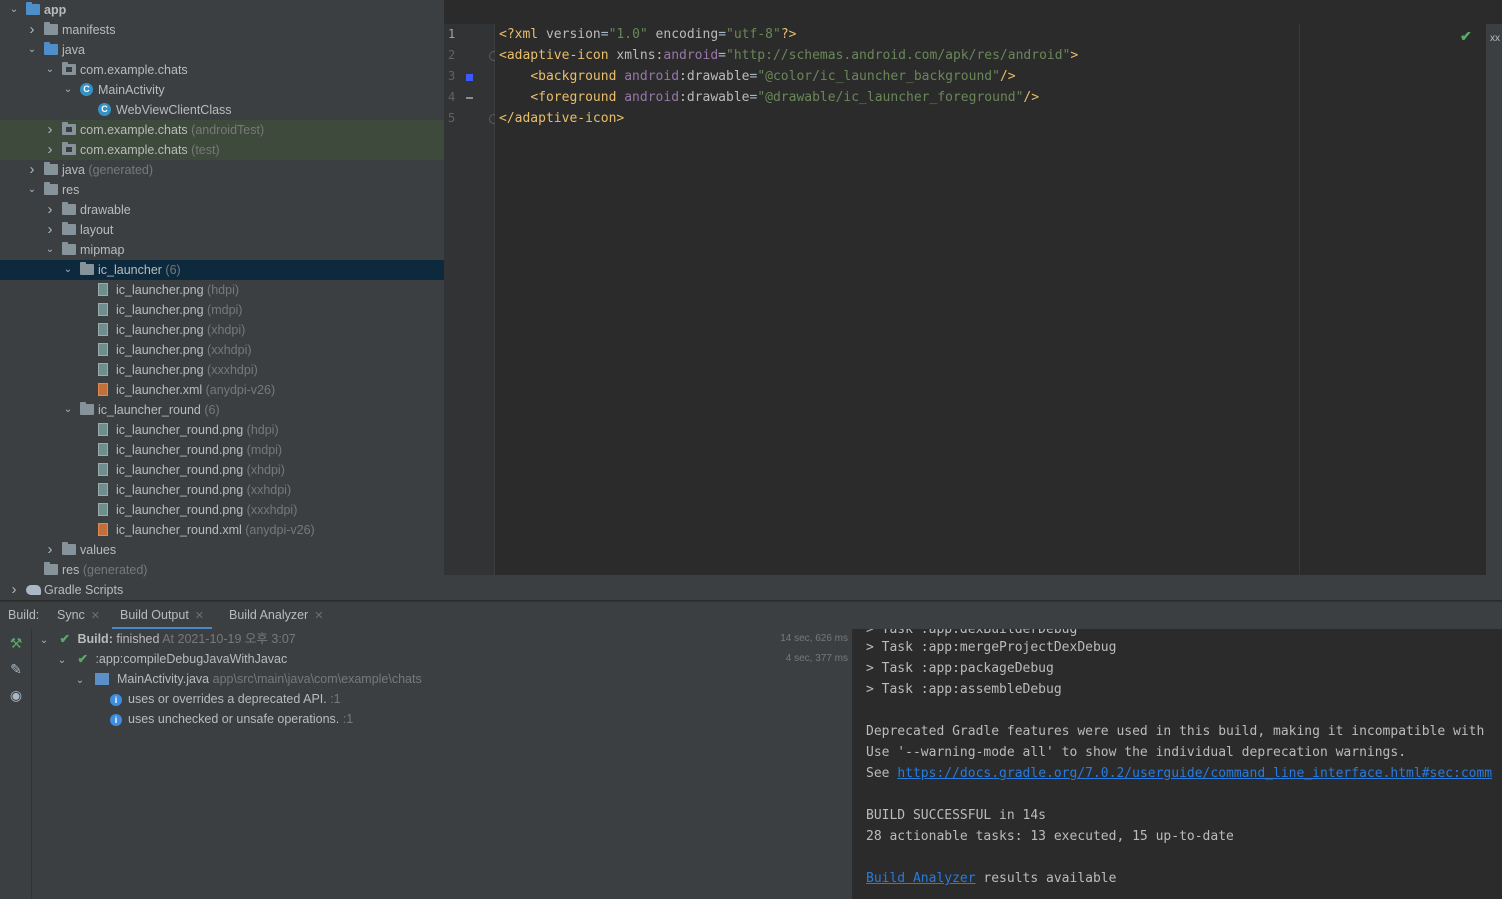 This screenshot has height=899, width=1502. What do you see at coordinates (231, 719) in the screenshot?
I see `warning-row: i uses unchecked or unsafe operations. :1` at bounding box center [231, 719].